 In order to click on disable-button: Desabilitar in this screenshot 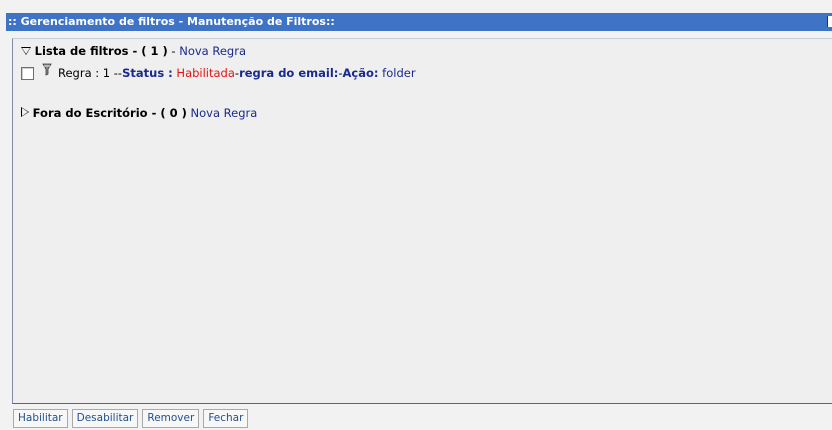, I will do `click(105, 418)`.